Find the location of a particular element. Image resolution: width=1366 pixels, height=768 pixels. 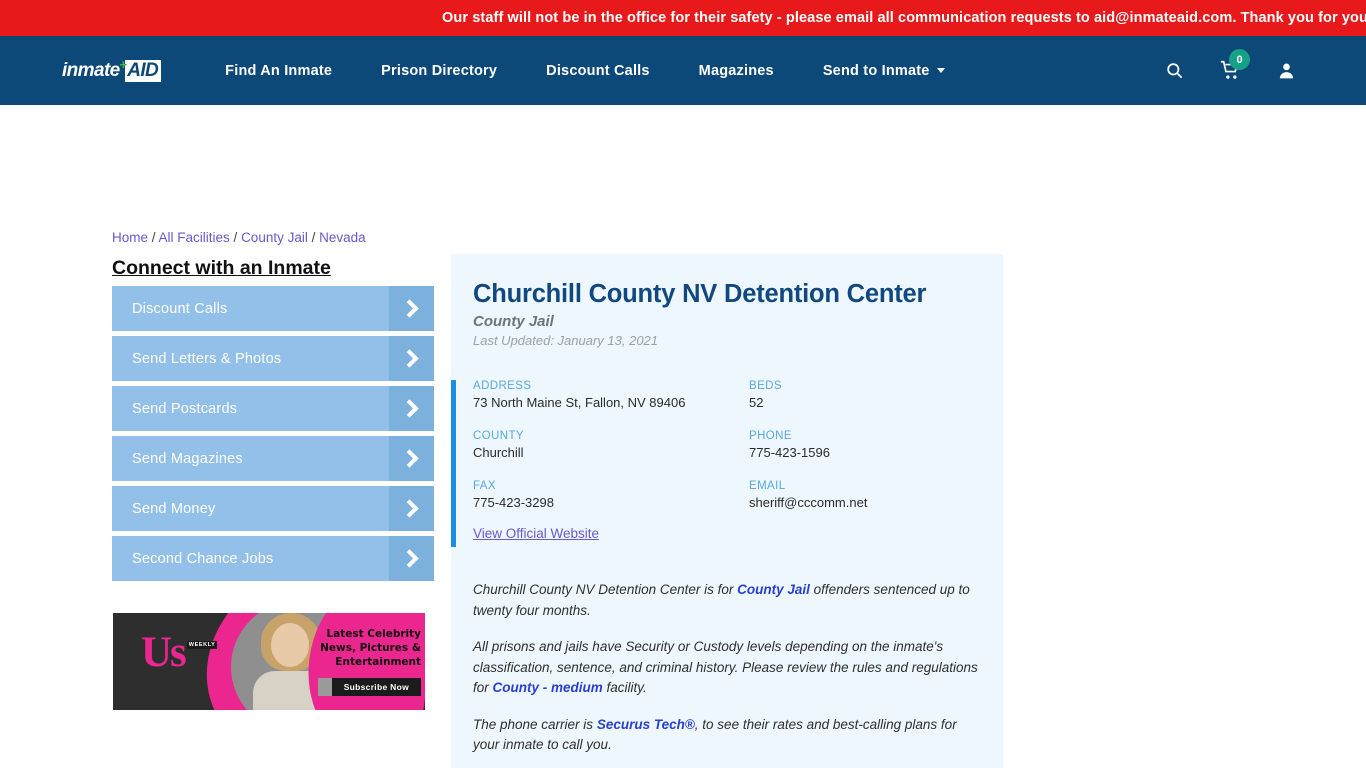

info-value: 73 North Maine St, Fallon, NV 89406 is located at coordinates (579, 402).